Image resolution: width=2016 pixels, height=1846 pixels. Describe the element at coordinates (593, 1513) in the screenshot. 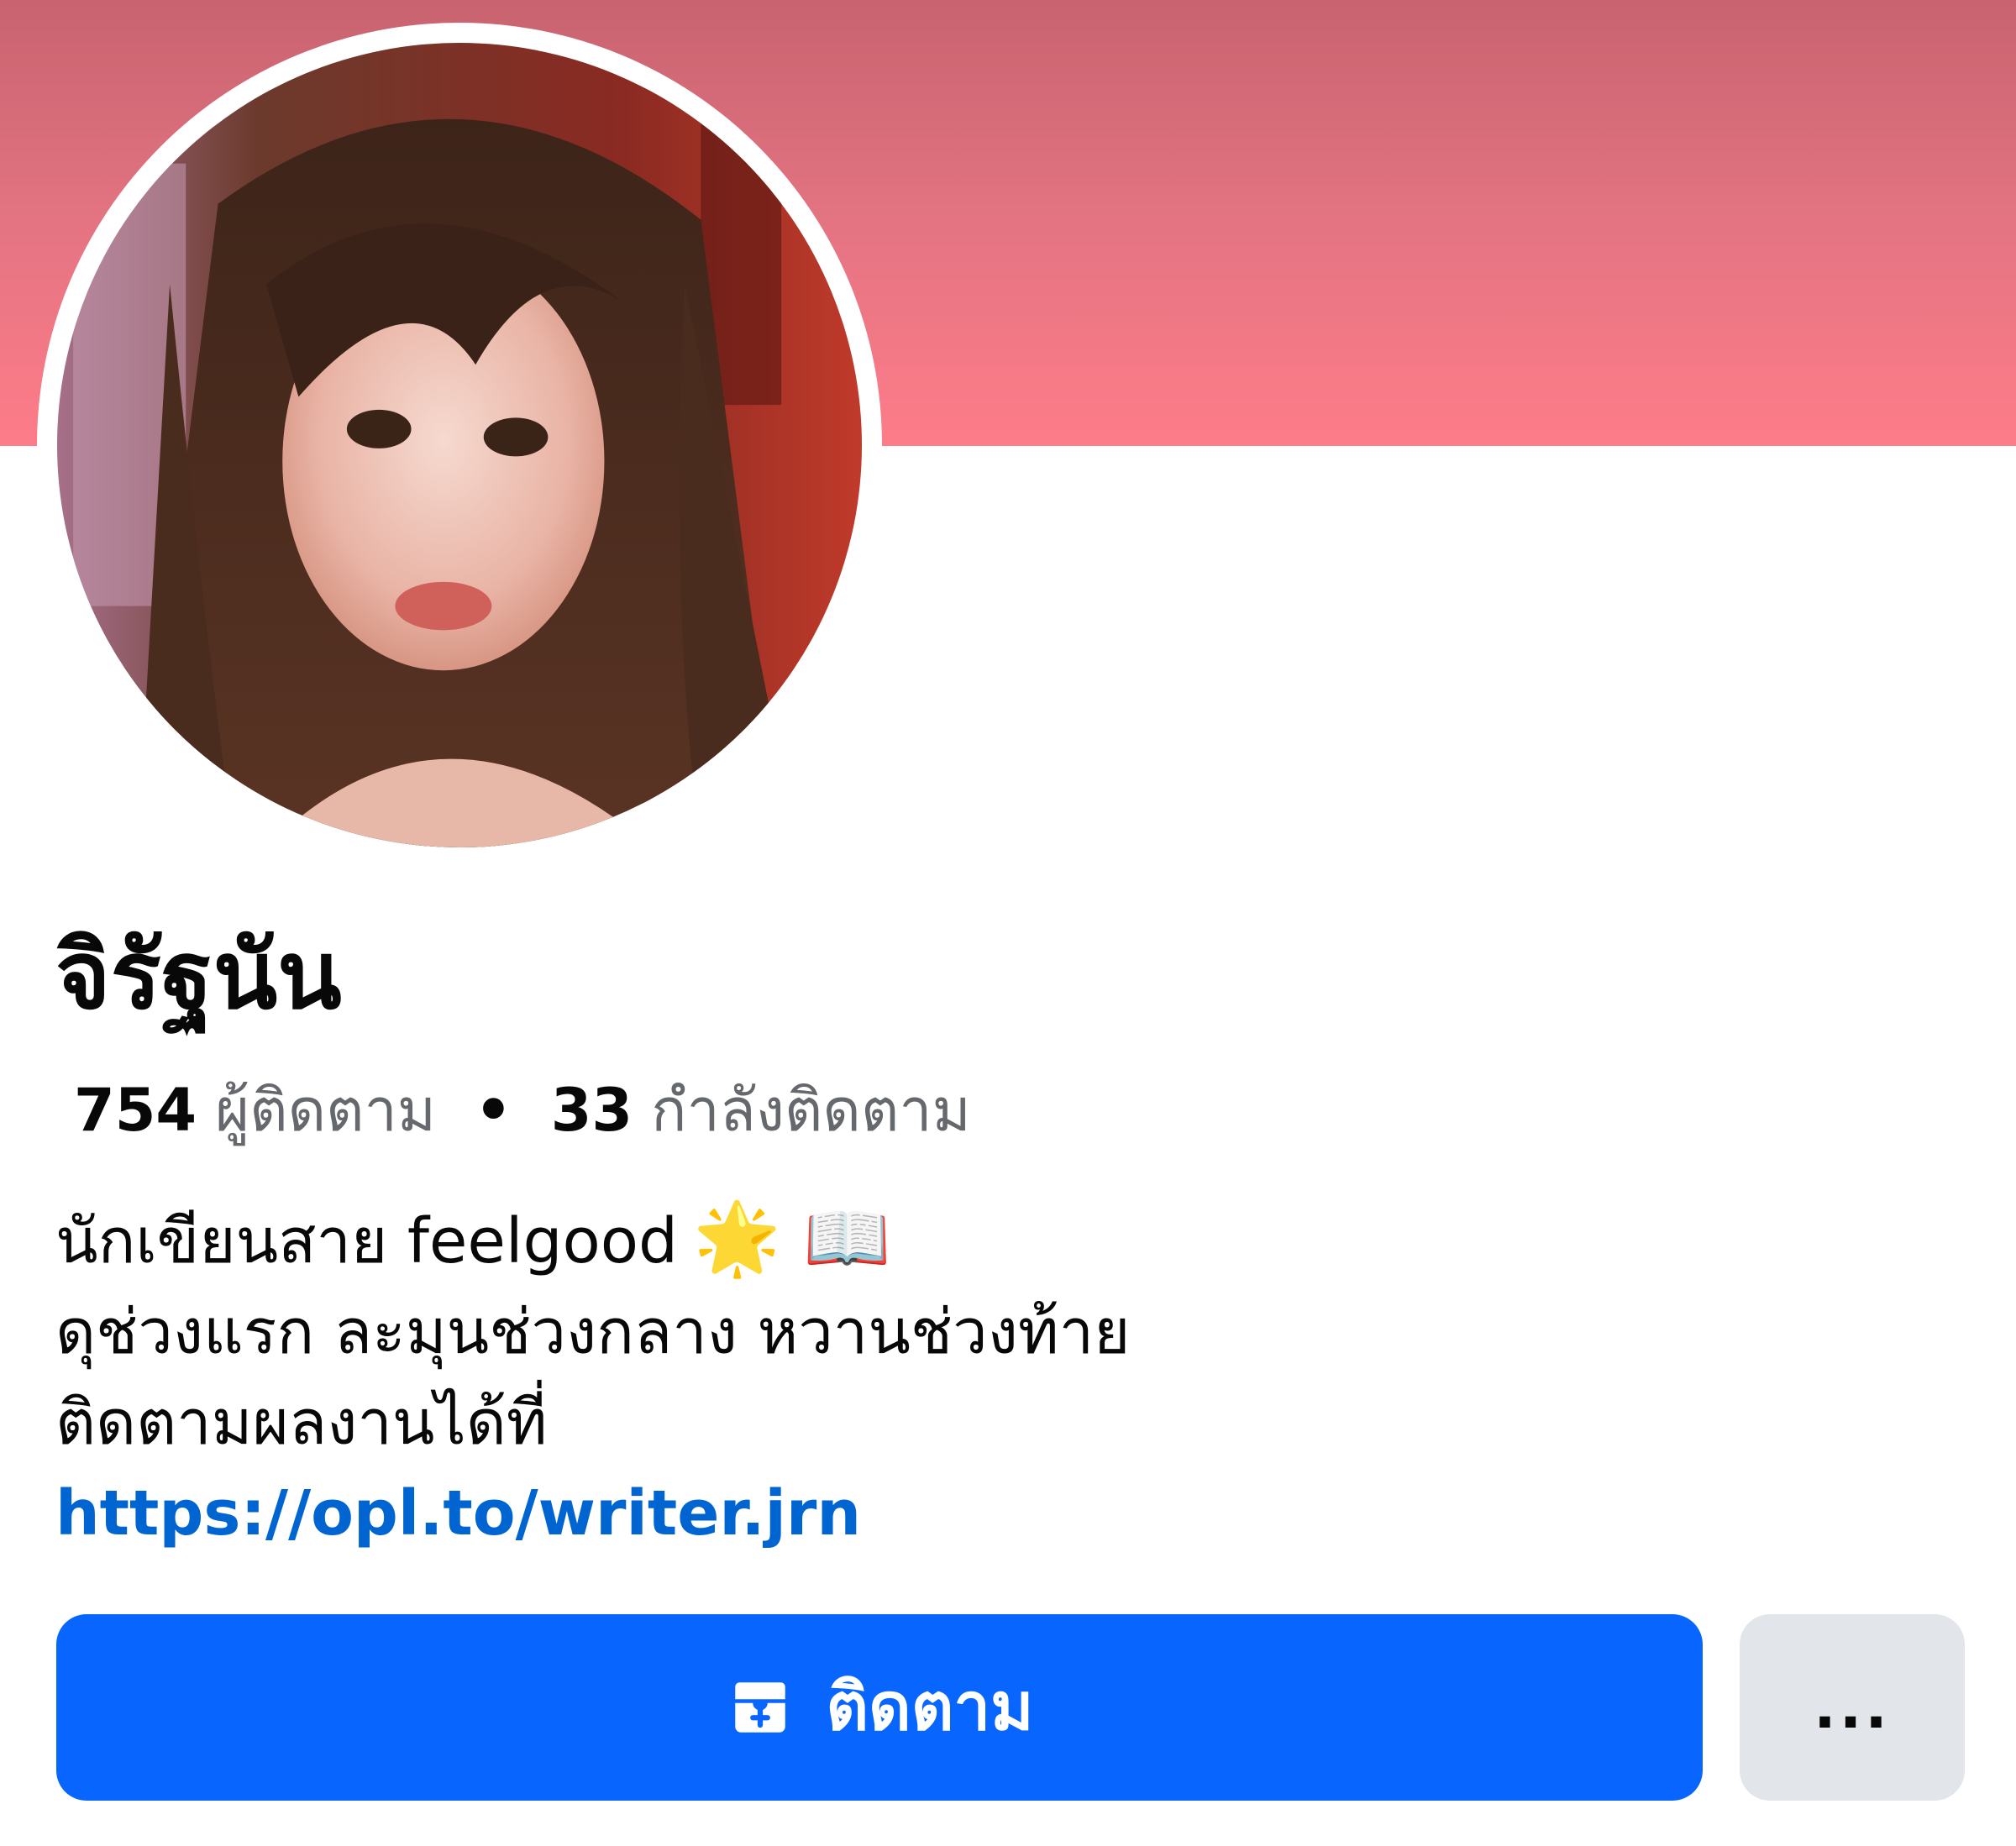

I see `bio-link: https://opl.to/writer.jrn` at that location.